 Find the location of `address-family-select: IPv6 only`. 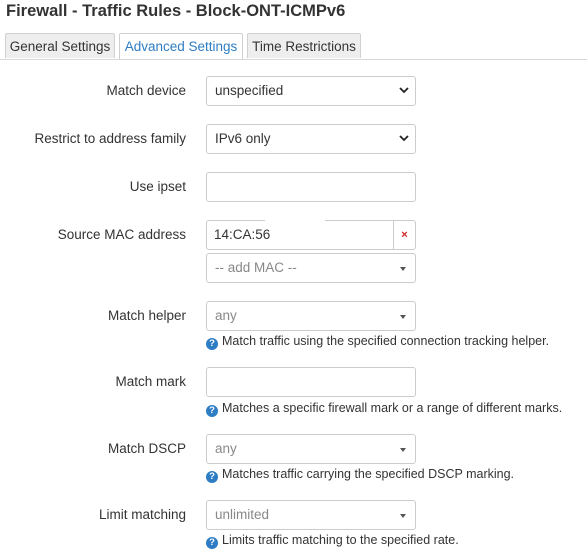

address-family-select: IPv6 only is located at coordinates (311, 139).